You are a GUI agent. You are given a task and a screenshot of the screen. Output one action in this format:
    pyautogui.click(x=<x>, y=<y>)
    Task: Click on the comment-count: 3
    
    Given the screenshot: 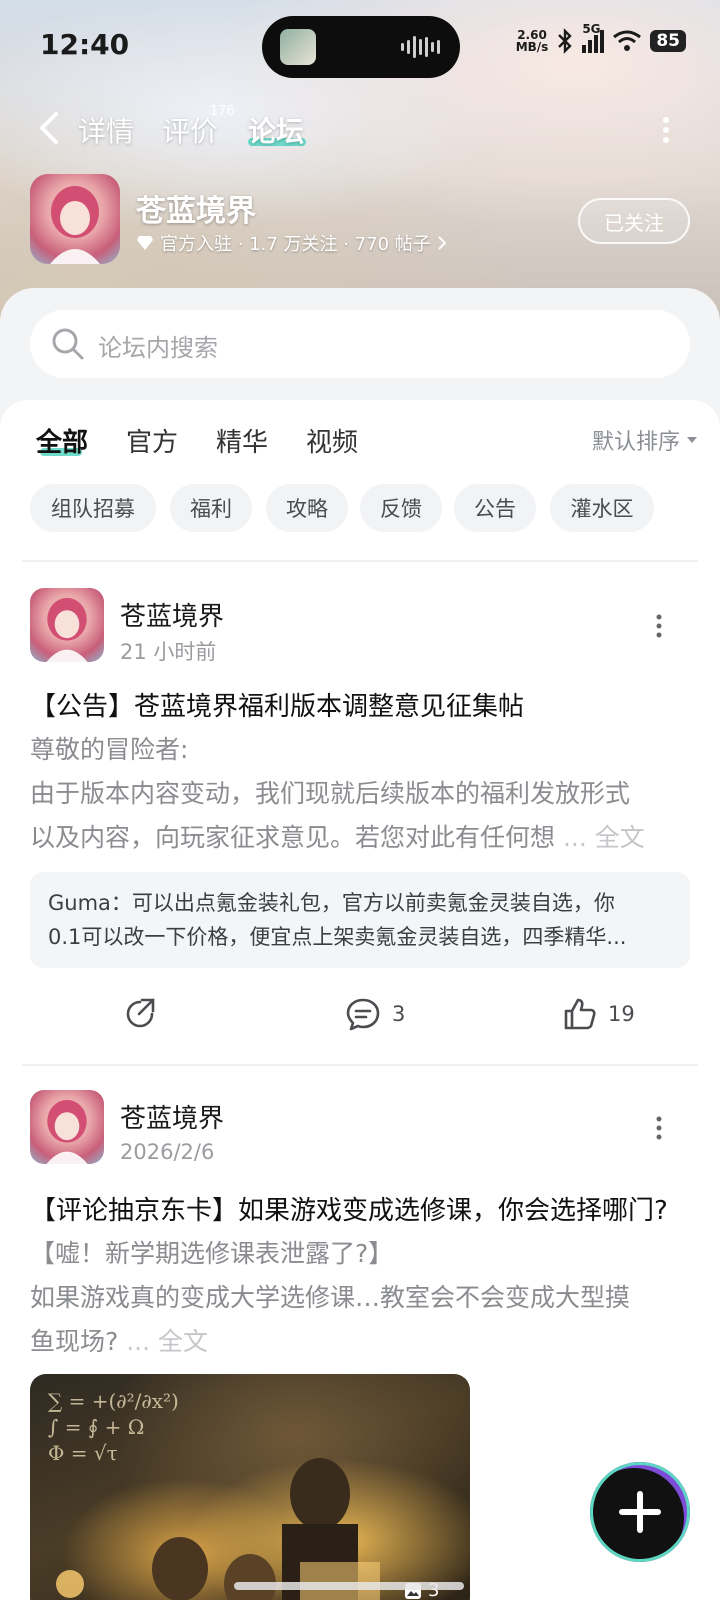 What is the action you would take?
    pyautogui.click(x=399, y=1014)
    